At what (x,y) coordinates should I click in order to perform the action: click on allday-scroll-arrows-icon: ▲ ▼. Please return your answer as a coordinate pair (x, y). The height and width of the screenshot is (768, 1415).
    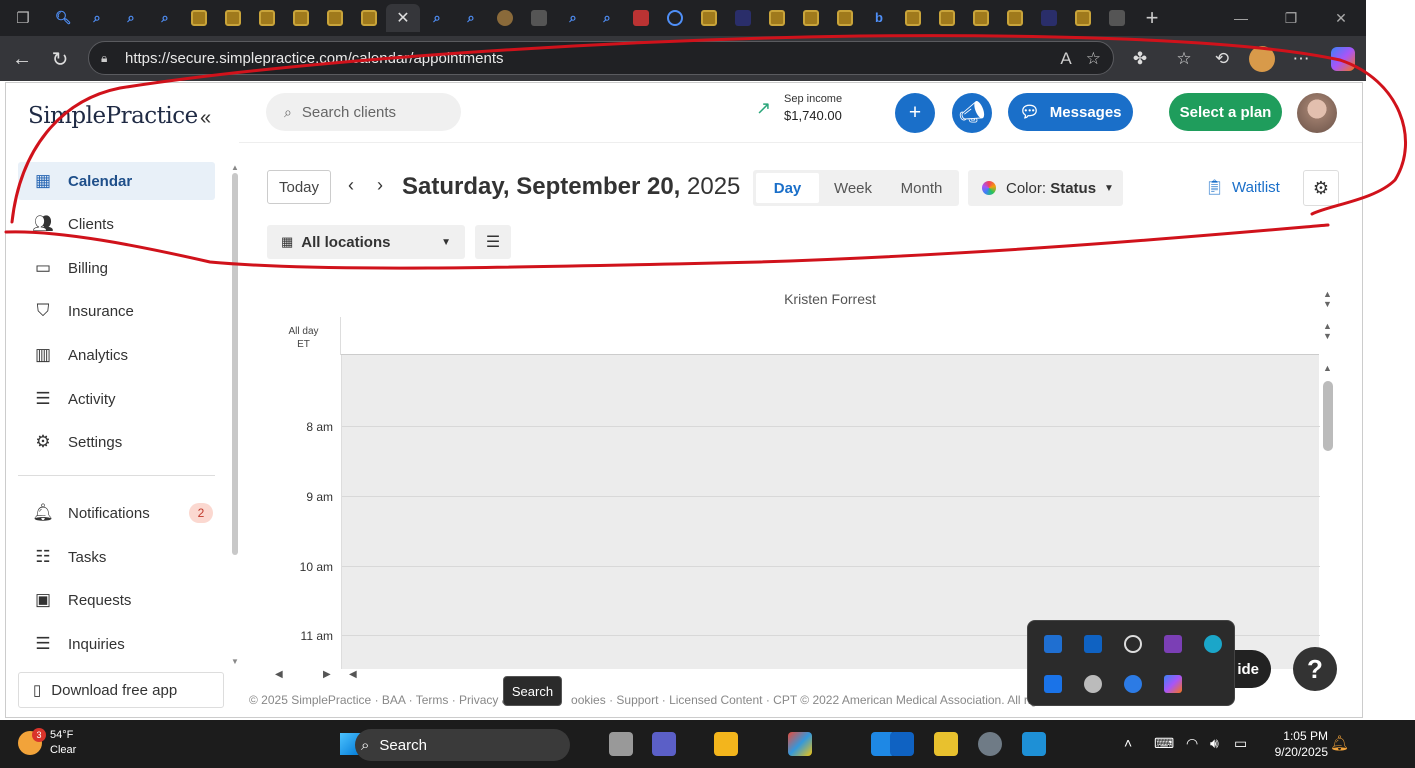
    Looking at the image, I should click on (1327, 331).